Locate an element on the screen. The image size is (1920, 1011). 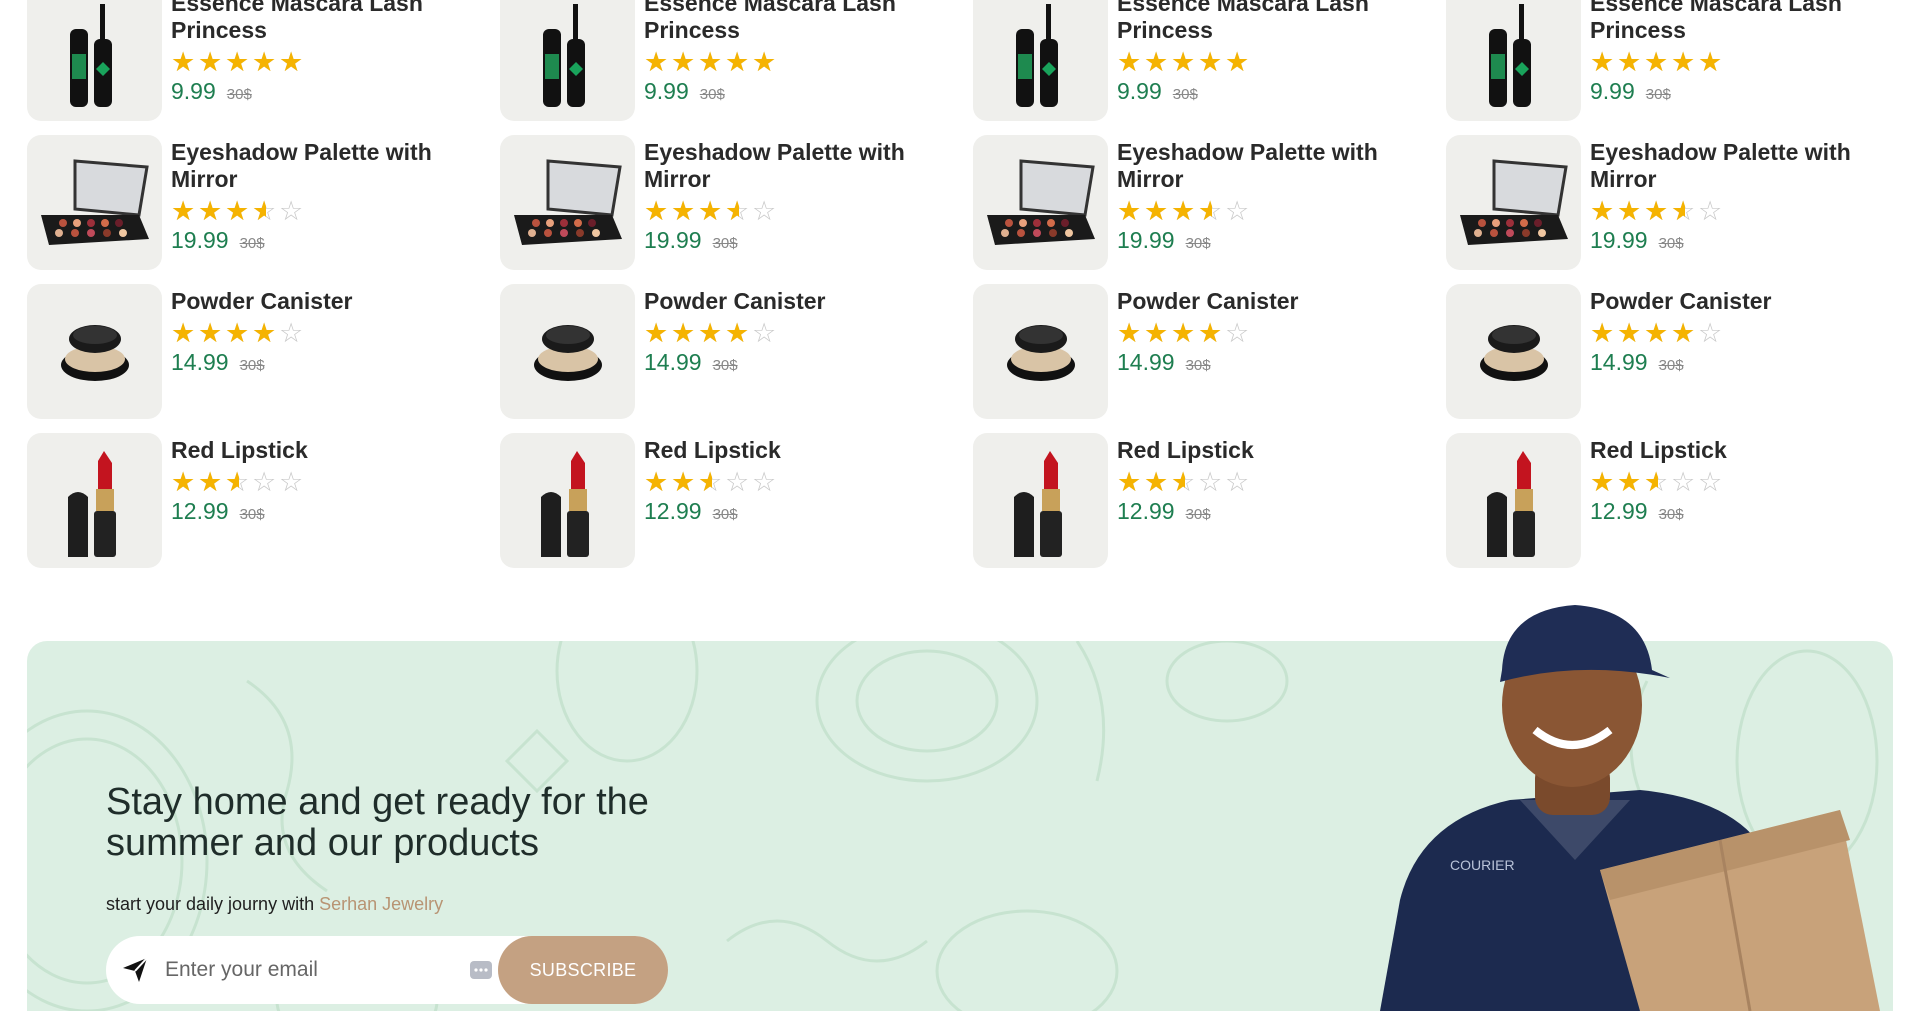
courier-person-image: COURIER is located at coordinates (1630, 808).